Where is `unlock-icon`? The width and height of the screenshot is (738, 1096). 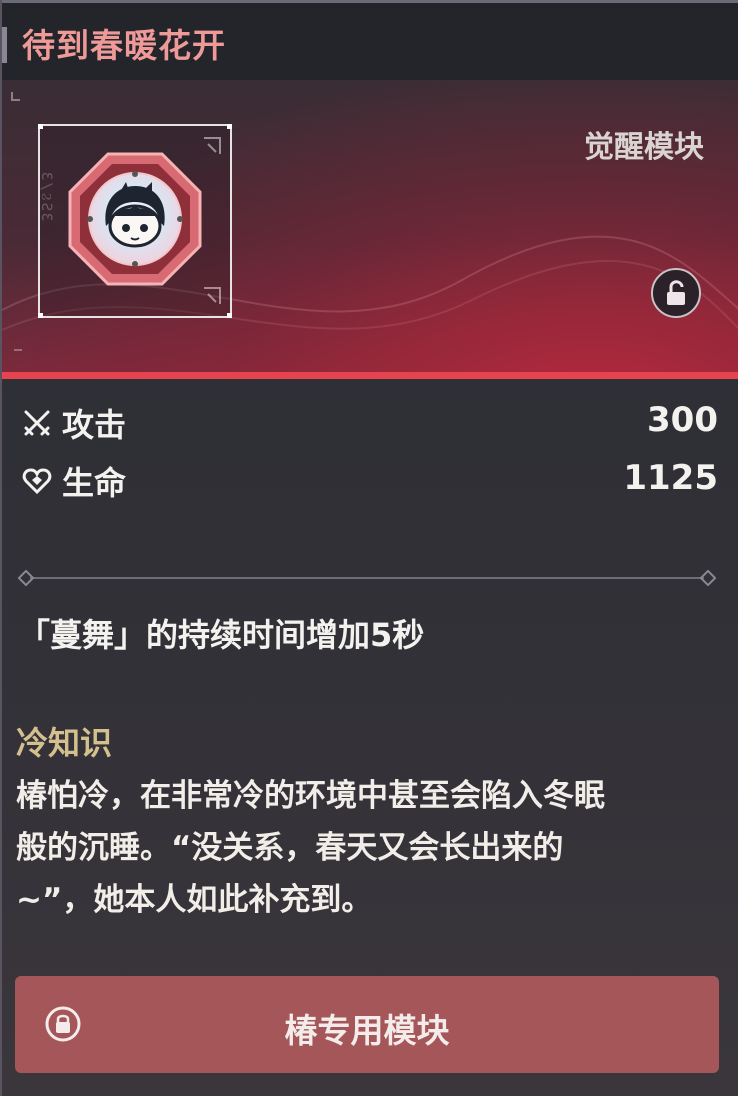
unlock-icon is located at coordinates (676, 292).